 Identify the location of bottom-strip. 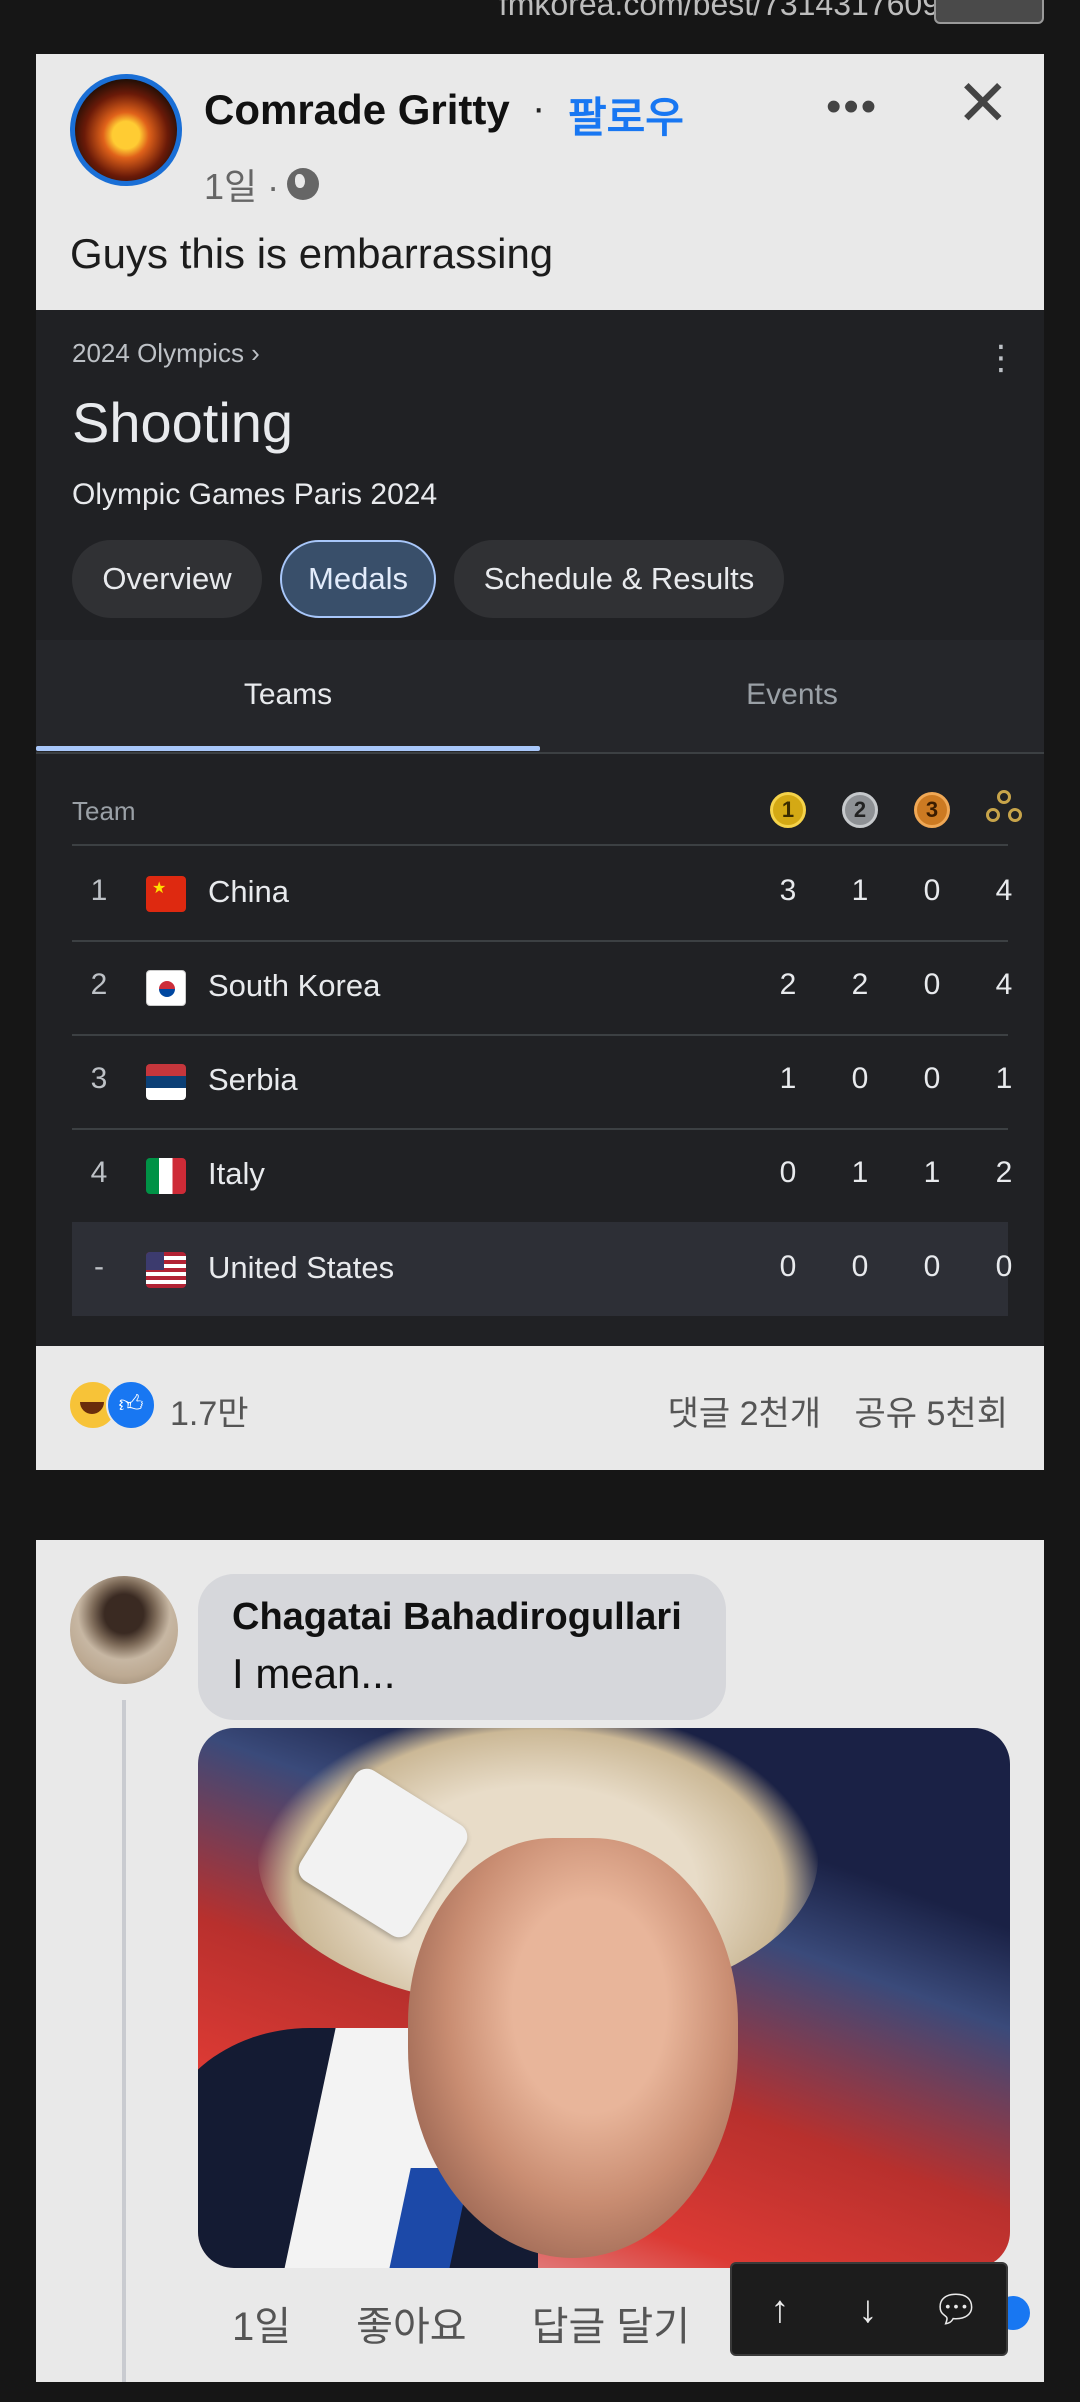
(540, 2393).